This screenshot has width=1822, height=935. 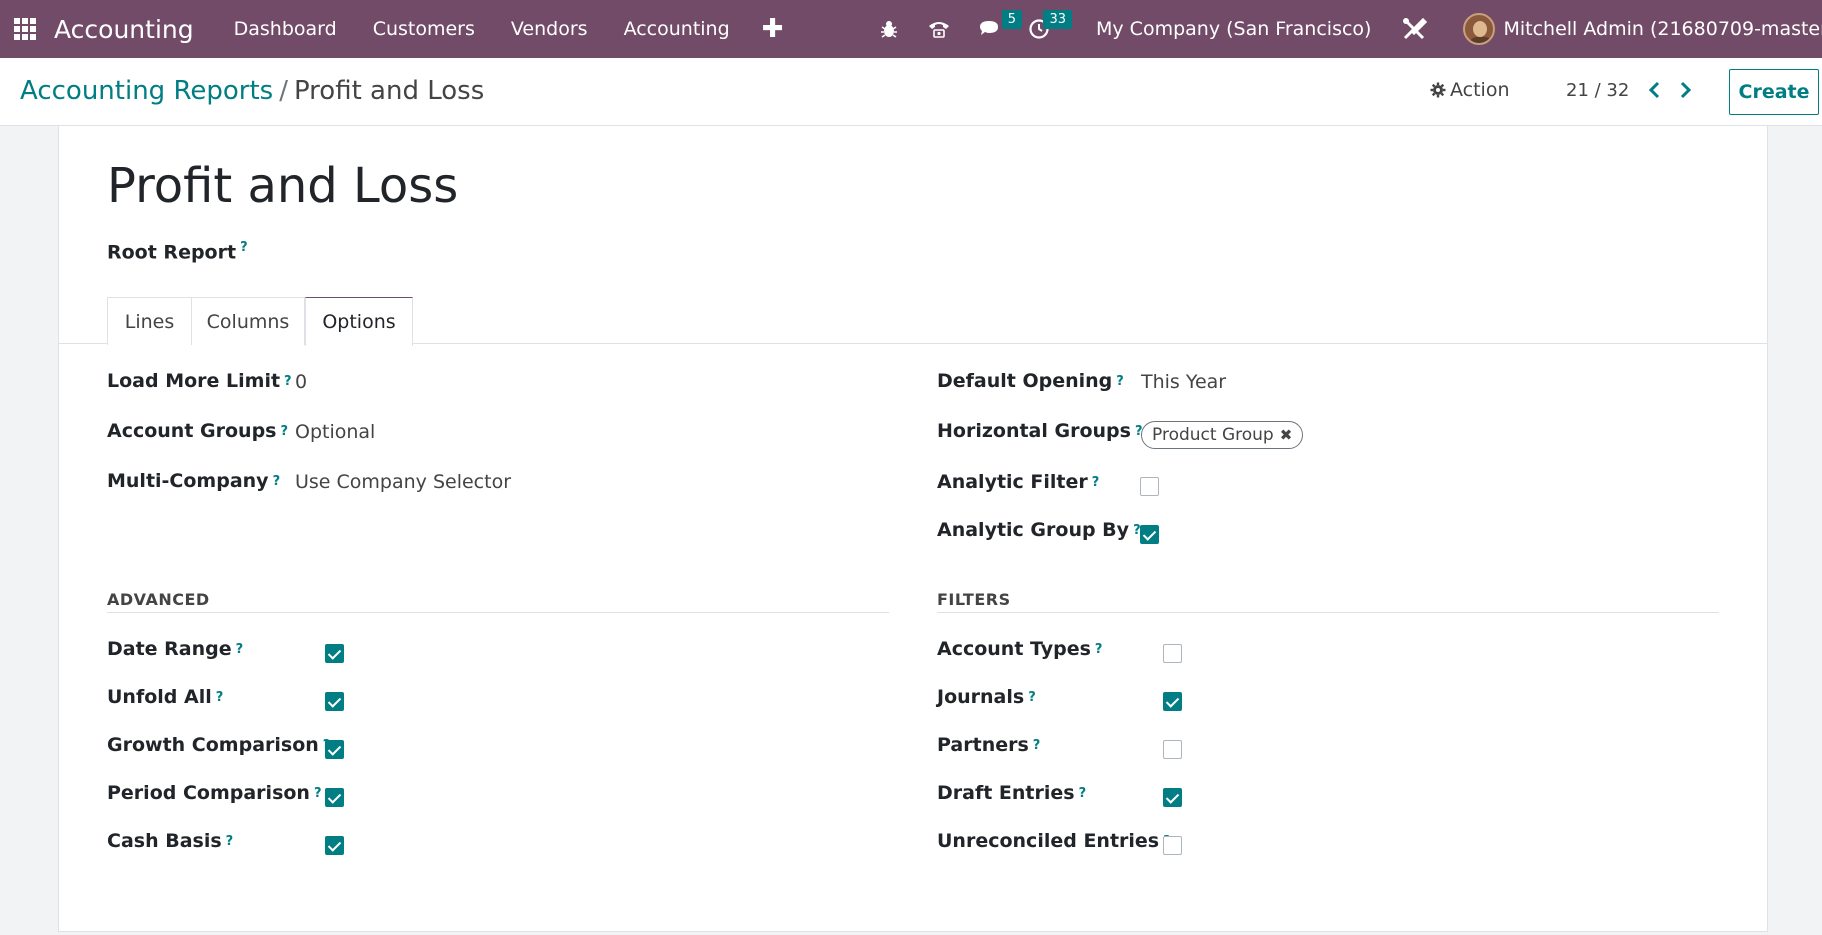 I want to click on horizontal-group-tag: Product Group ✖, so click(x=1222, y=435).